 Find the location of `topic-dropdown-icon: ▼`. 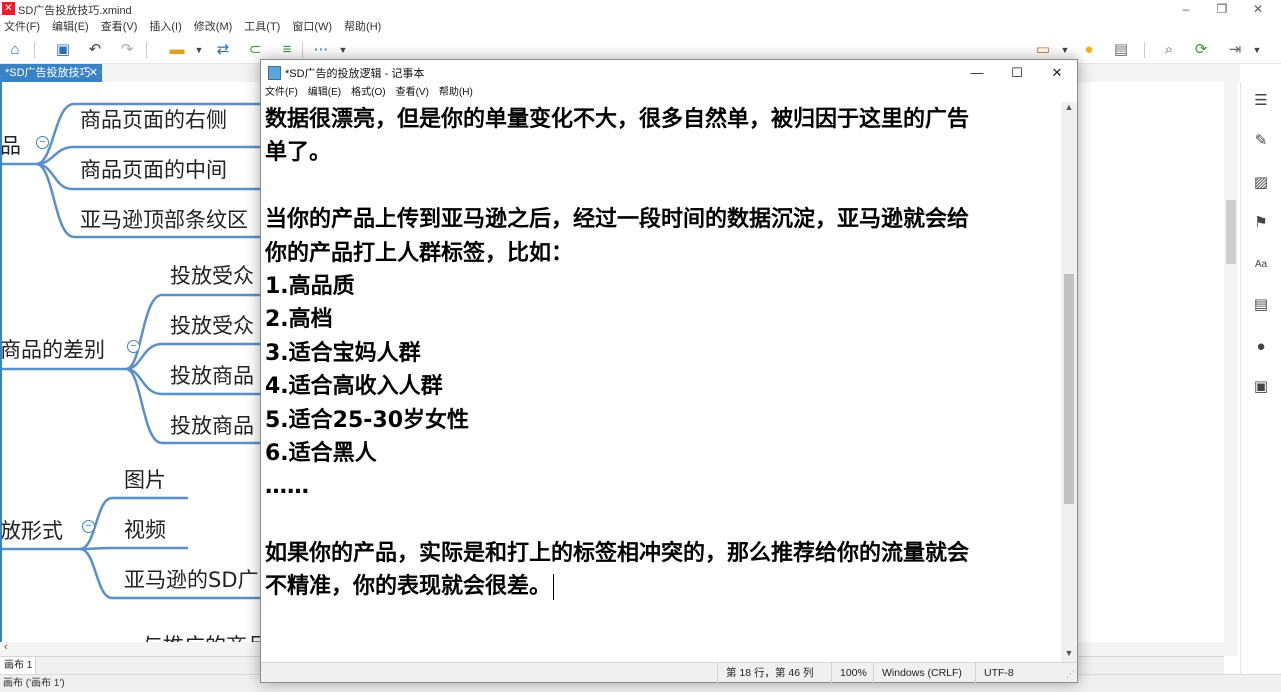

topic-dropdown-icon: ▼ is located at coordinates (199, 50).